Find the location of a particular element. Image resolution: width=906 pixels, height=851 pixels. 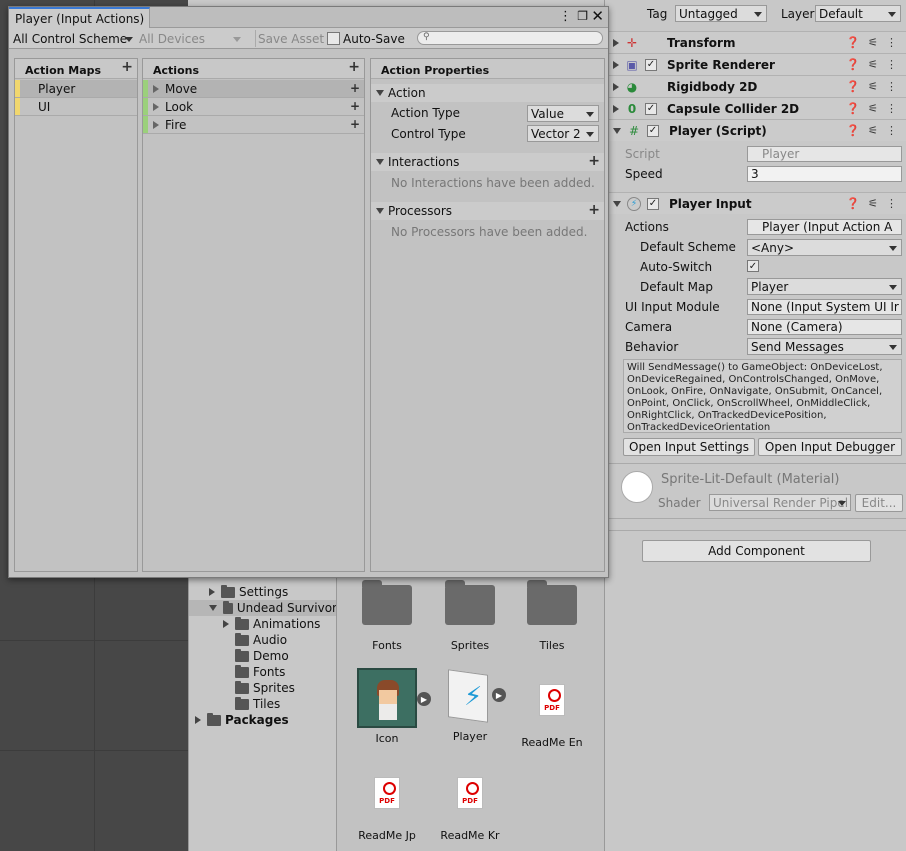

default-scheme-dropdown: <Any> is located at coordinates (824, 247).